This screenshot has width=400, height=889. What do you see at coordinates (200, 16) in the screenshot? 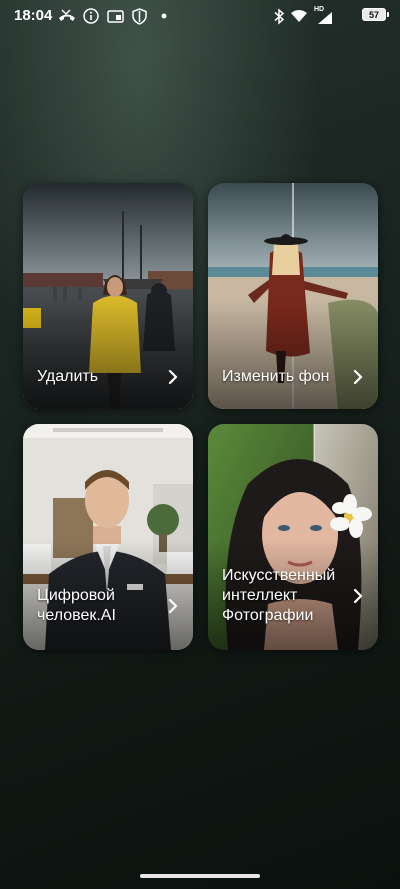
I see `status-bar: 18:04 HD 57` at bounding box center [200, 16].